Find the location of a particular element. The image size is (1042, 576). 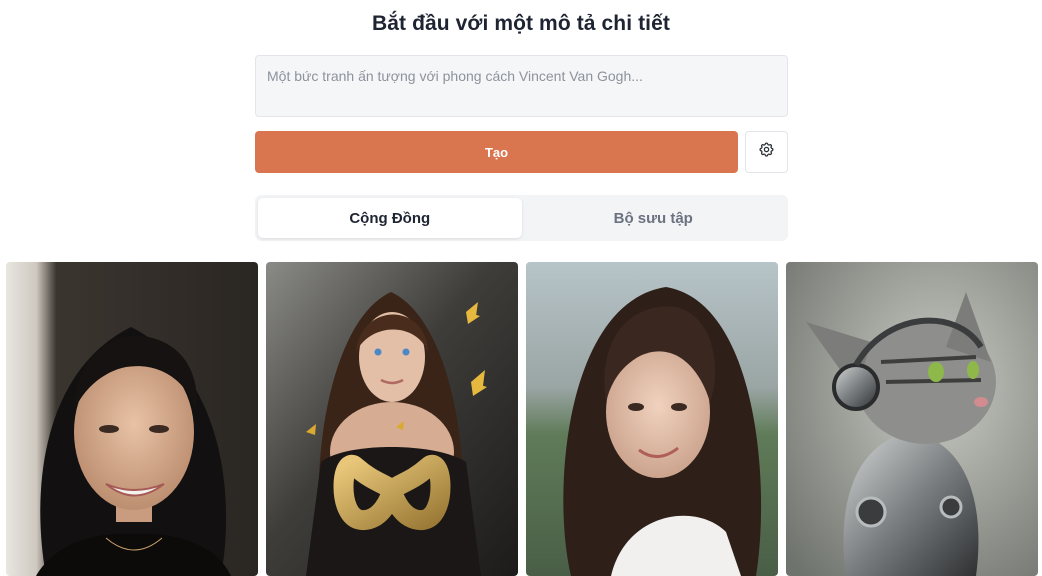

gear-icon is located at coordinates (766, 152).